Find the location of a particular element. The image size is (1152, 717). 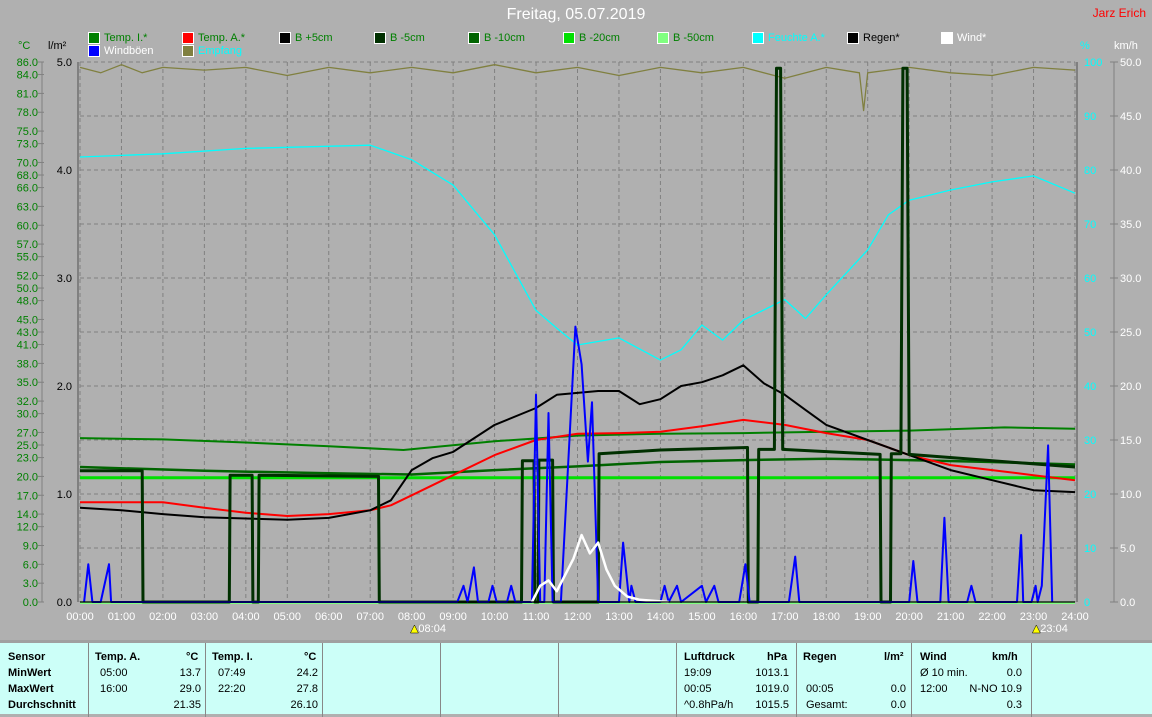

table-cell-ti-val: 26.10 is located at coordinates (304, 705).